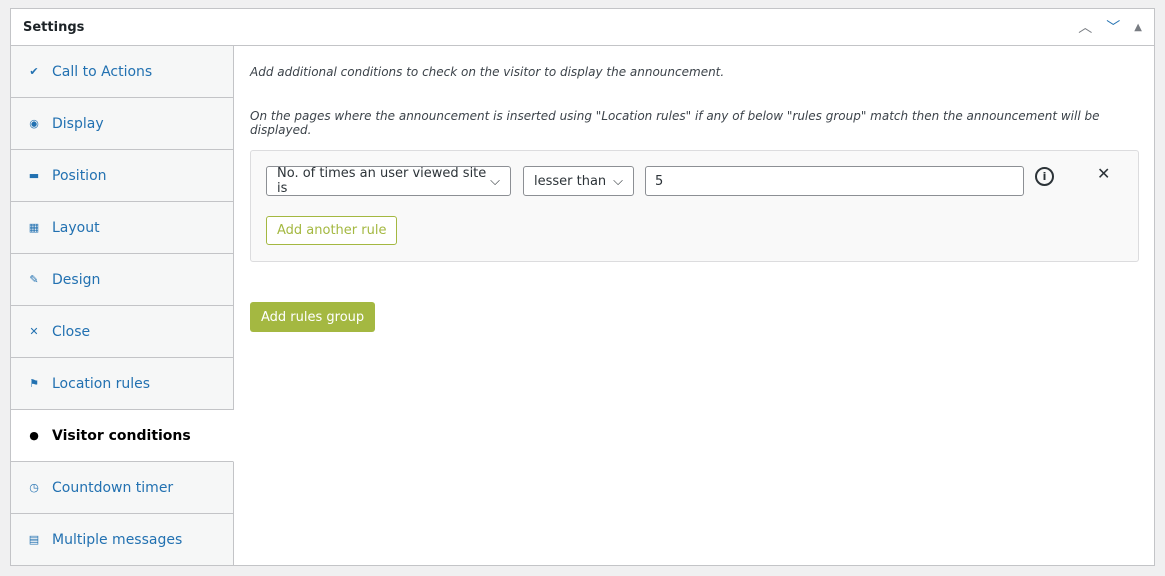 This screenshot has width=1165, height=576. What do you see at coordinates (1044, 176) in the screenshot?
I see `info-icon: i` at bounding box center [1044, 176].